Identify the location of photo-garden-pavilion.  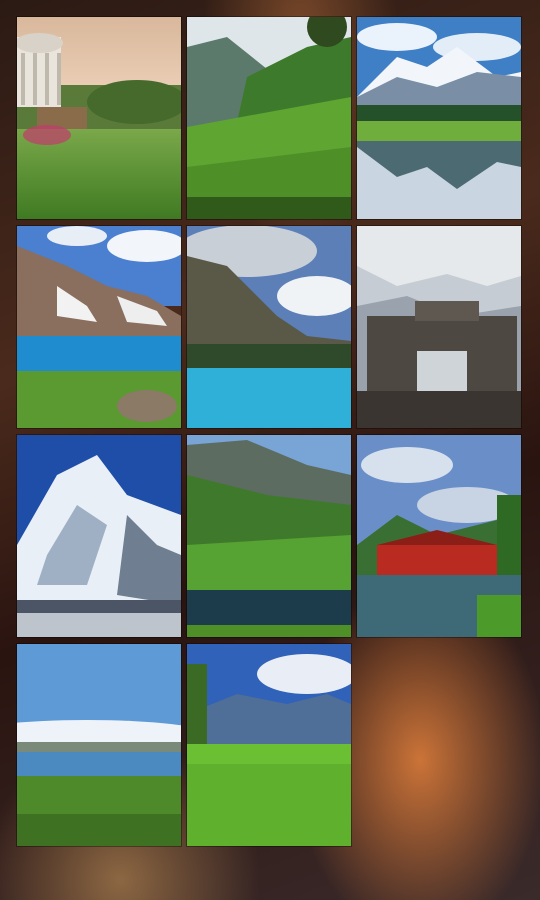
(99, 118).